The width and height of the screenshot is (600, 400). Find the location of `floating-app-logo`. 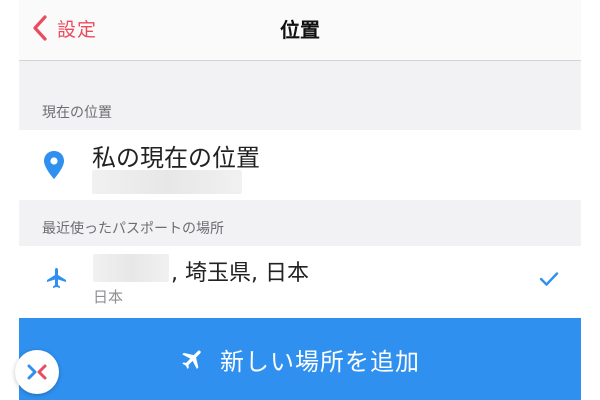

floating-app-logo is located at coordinates (37, 372).